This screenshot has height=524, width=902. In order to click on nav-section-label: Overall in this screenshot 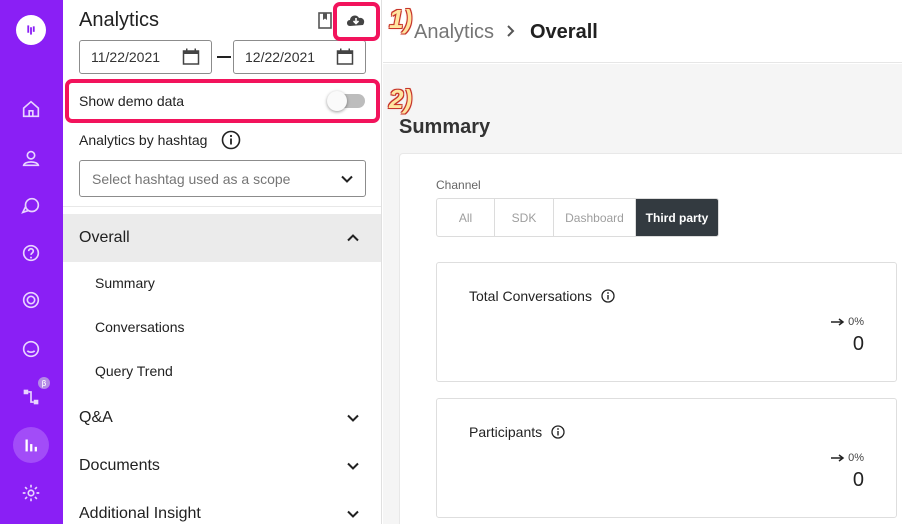, I will do `click(104, 237)`.